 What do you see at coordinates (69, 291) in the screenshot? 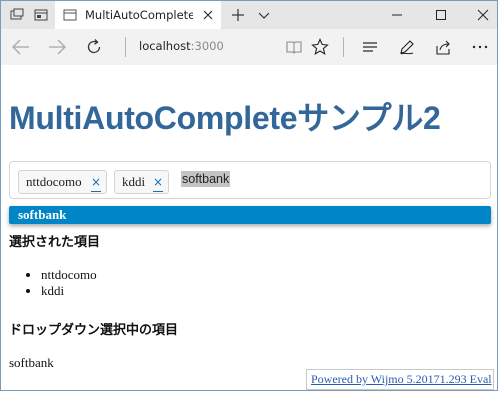
I see `list-item: kddi` at bounding box center [69, 291].